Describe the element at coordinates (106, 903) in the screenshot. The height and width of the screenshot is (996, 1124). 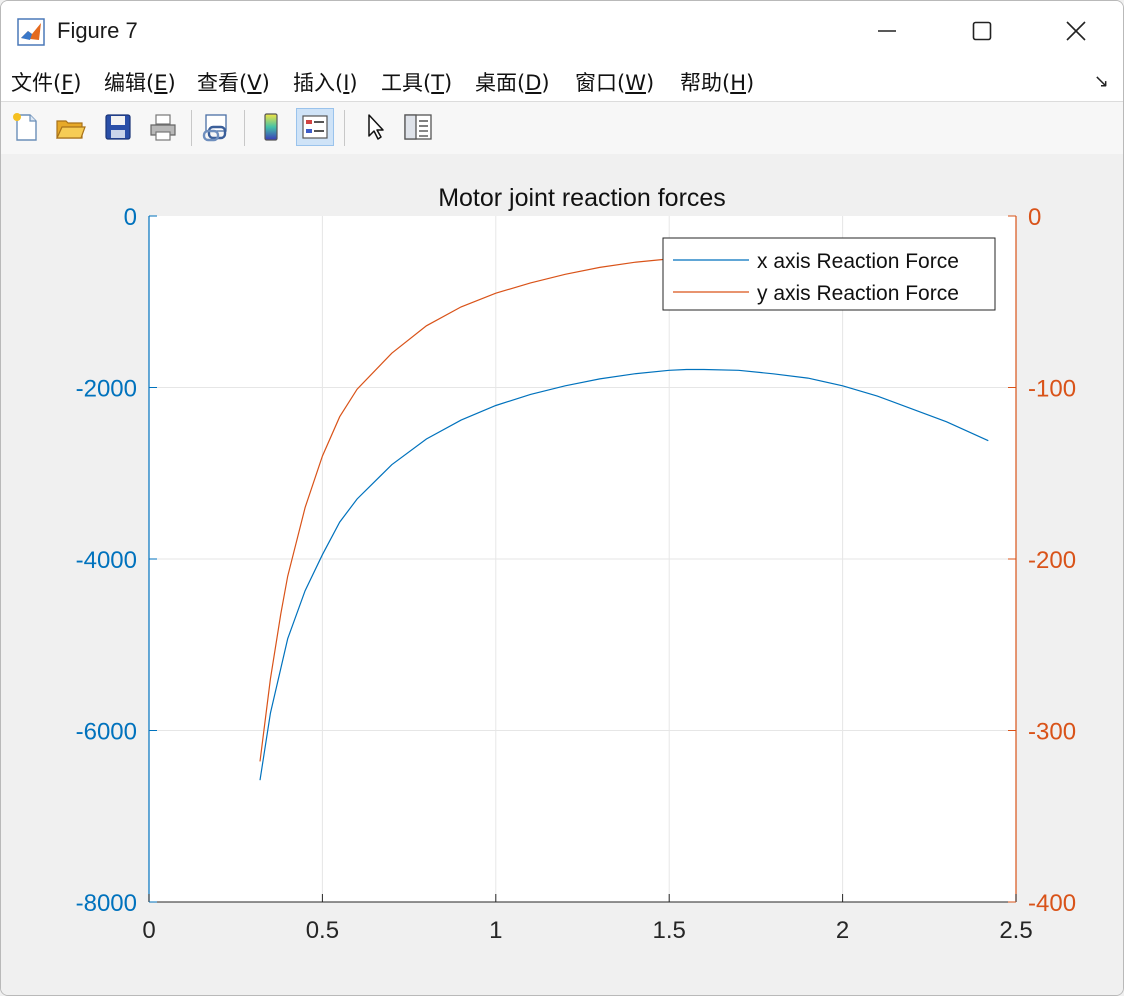
I see `left-y-tick-label: -8000` at that location.